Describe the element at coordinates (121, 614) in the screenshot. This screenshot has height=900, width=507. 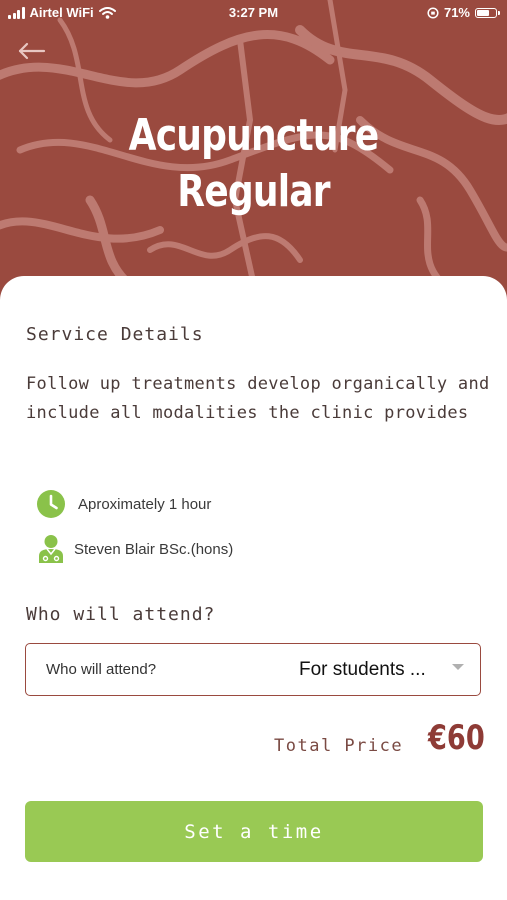
I see `attendance-heading: Who will attend?` at that location.